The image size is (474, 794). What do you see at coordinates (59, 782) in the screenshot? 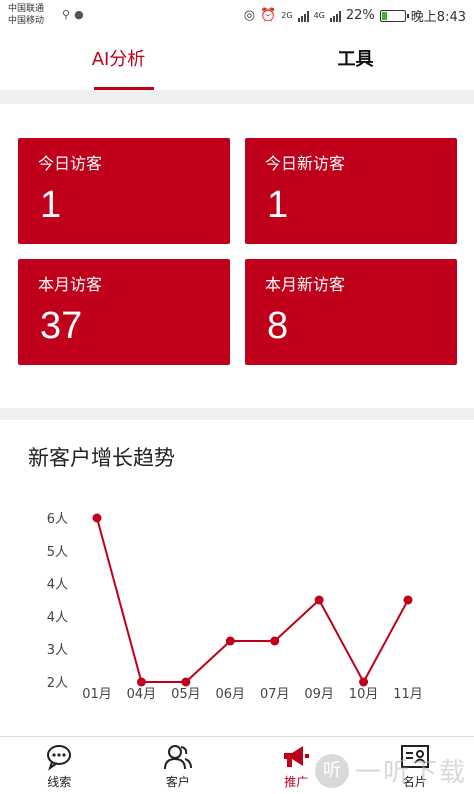
I see `nav-label: 线索` at bounding box center [59, 782].